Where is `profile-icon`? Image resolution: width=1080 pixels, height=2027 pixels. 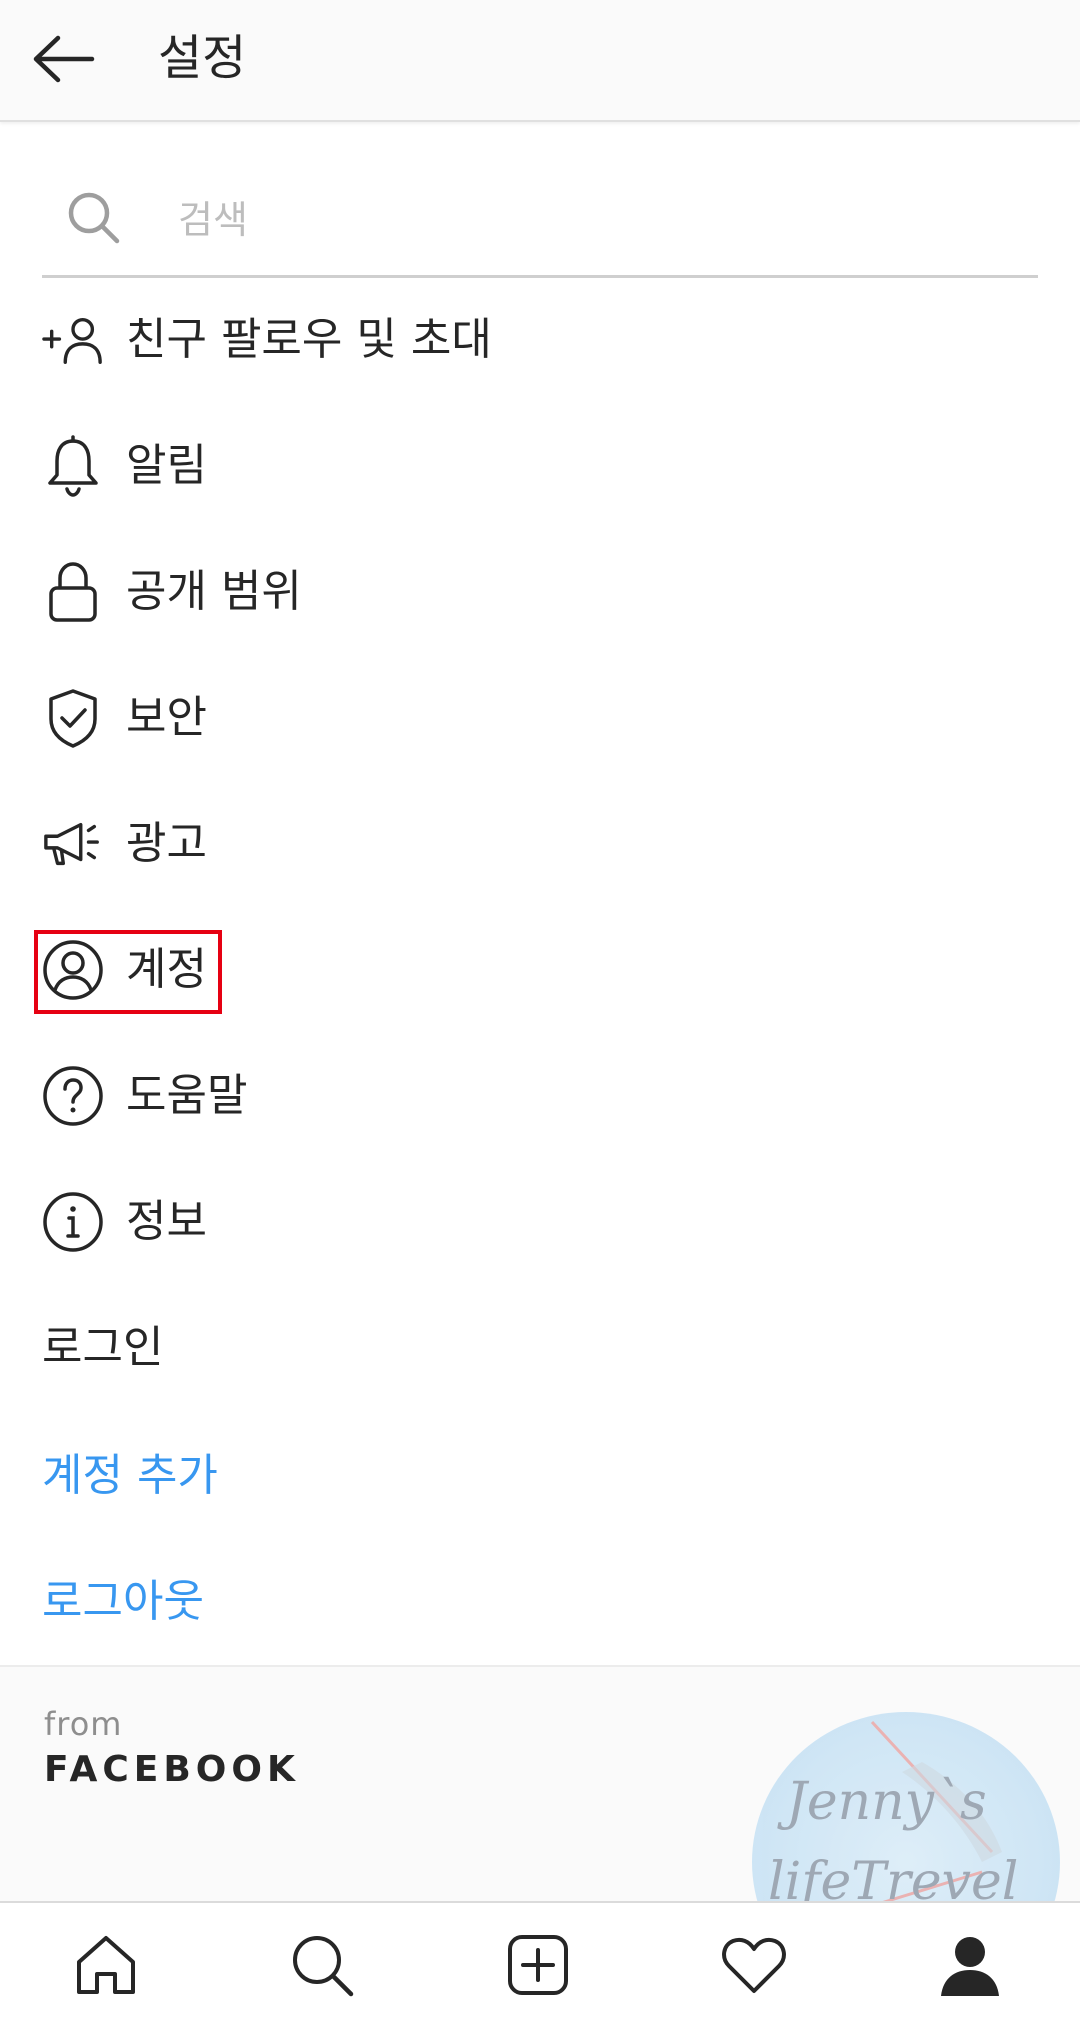
profile-icon is located at coordinates (970, 1966).